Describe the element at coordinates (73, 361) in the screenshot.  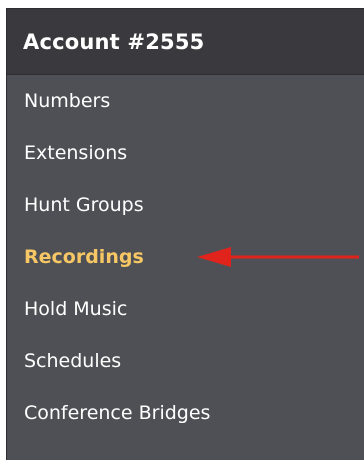
I see `sidebar-item-label: Schedules` at that location.